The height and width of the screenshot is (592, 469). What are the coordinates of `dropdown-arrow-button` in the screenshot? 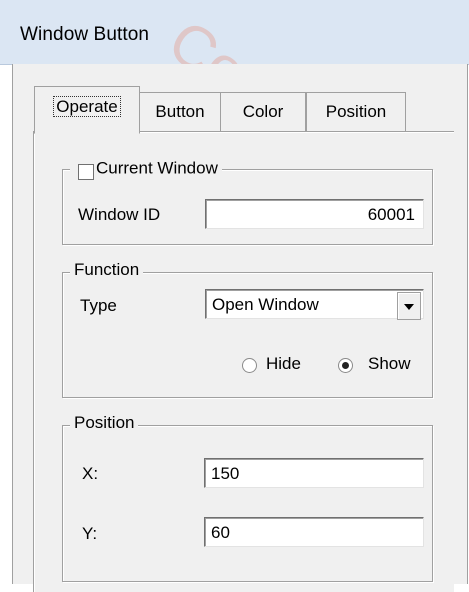 It's located at (409, 306).